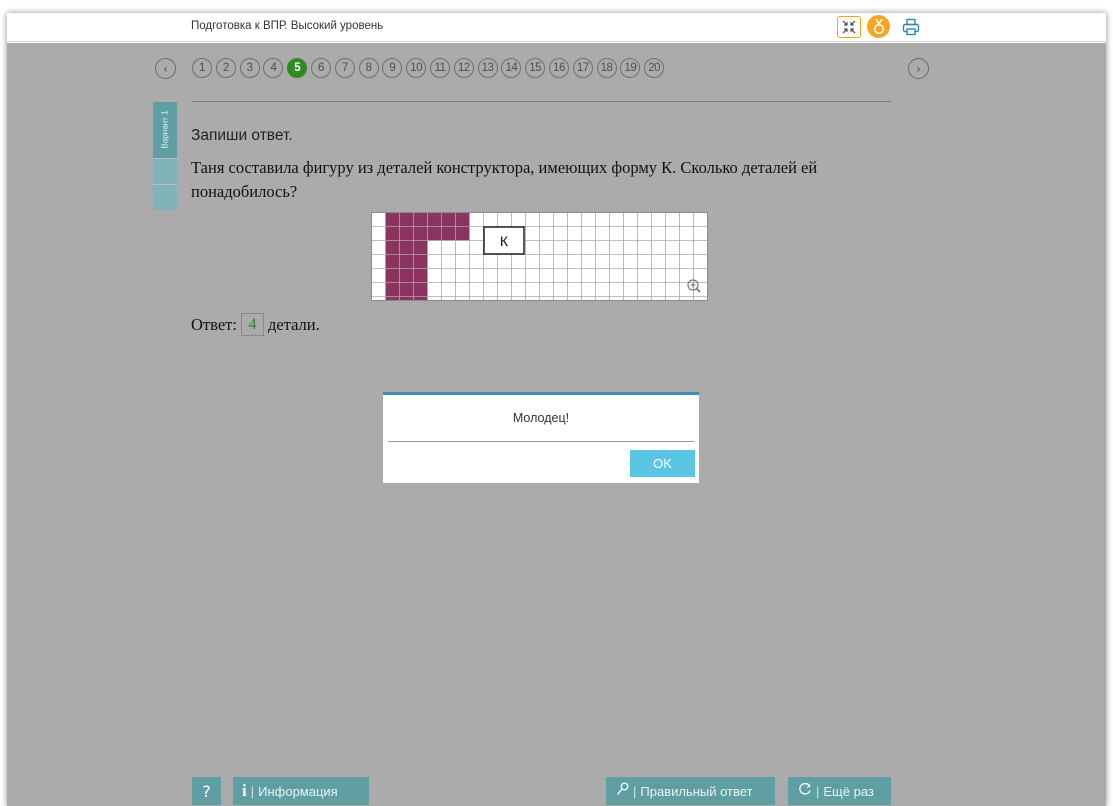 The width and height of the screenshot is (1113, 806). I want to click on figure-grid: К, so click(541, 260).